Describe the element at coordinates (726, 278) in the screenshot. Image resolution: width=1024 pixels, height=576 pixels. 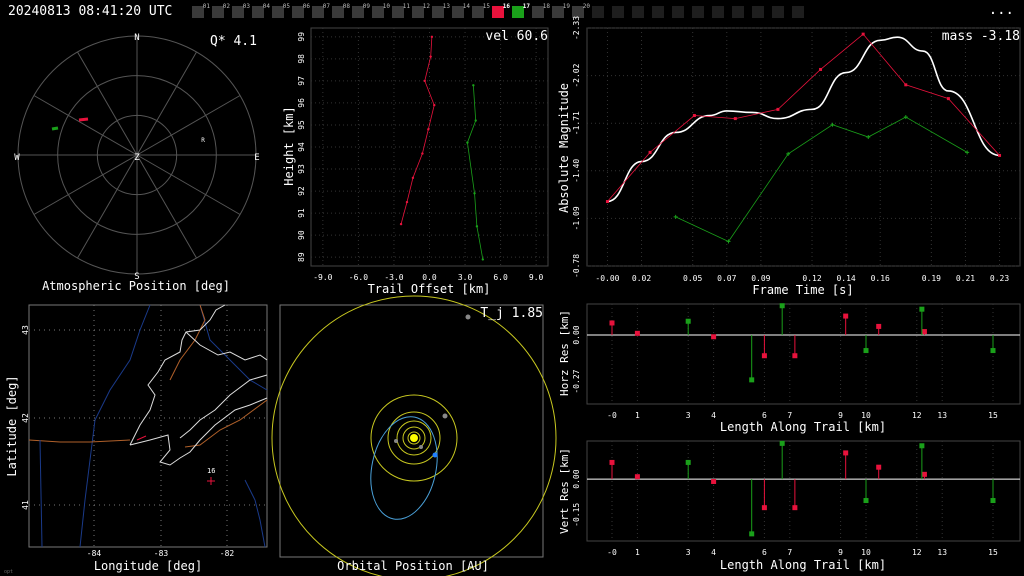
I see `mag-xtick: 0.07` at that location.